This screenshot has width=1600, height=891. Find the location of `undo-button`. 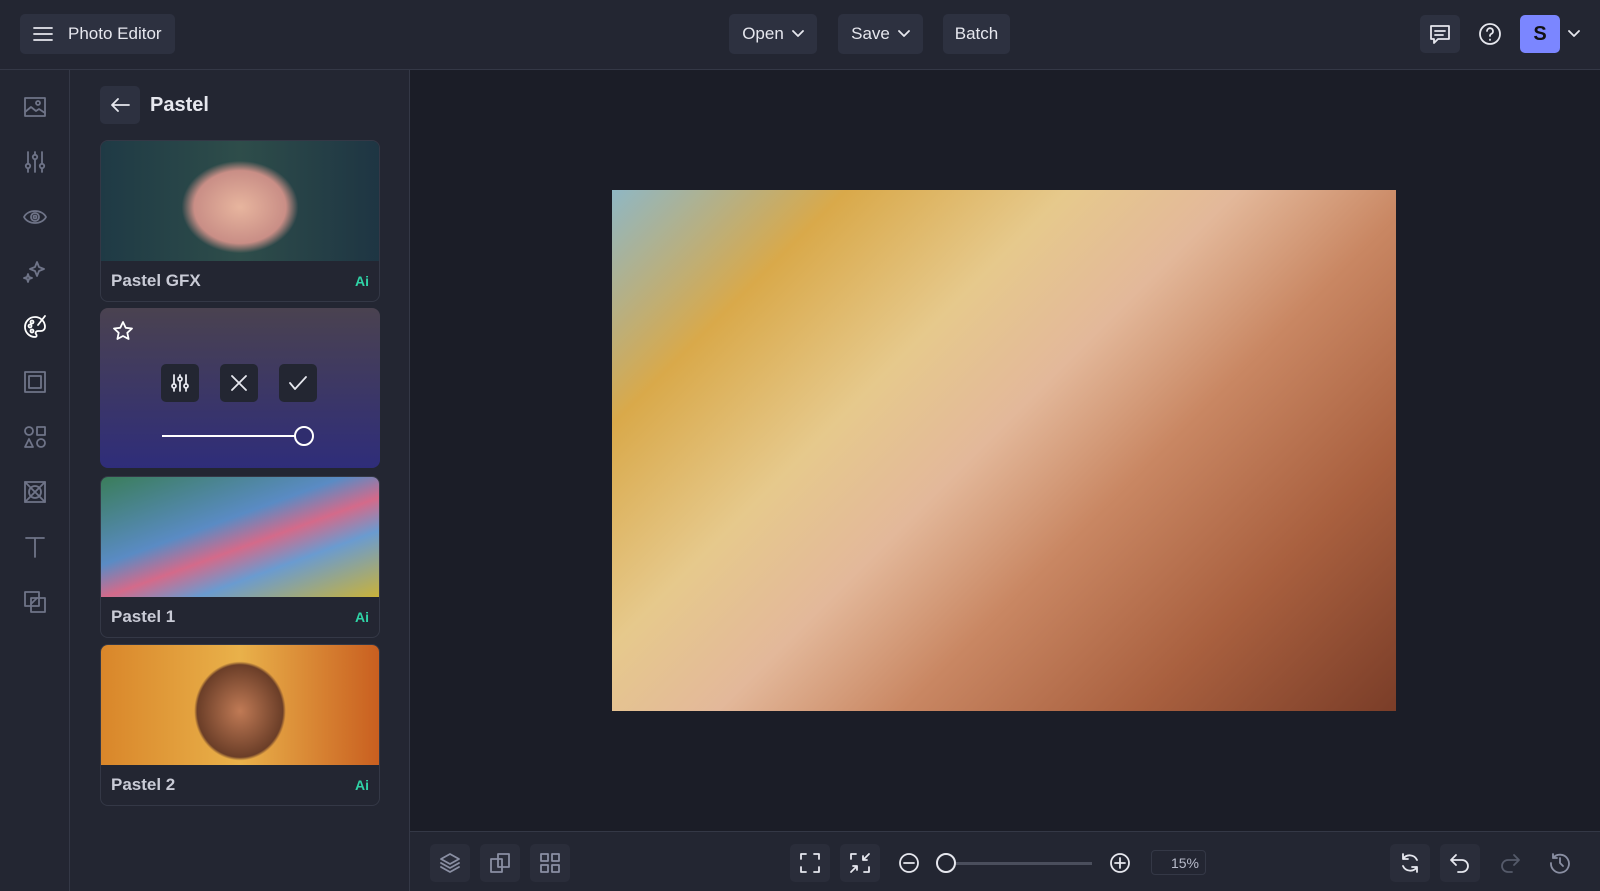

undo-button is located at coordinates (1460, 863).